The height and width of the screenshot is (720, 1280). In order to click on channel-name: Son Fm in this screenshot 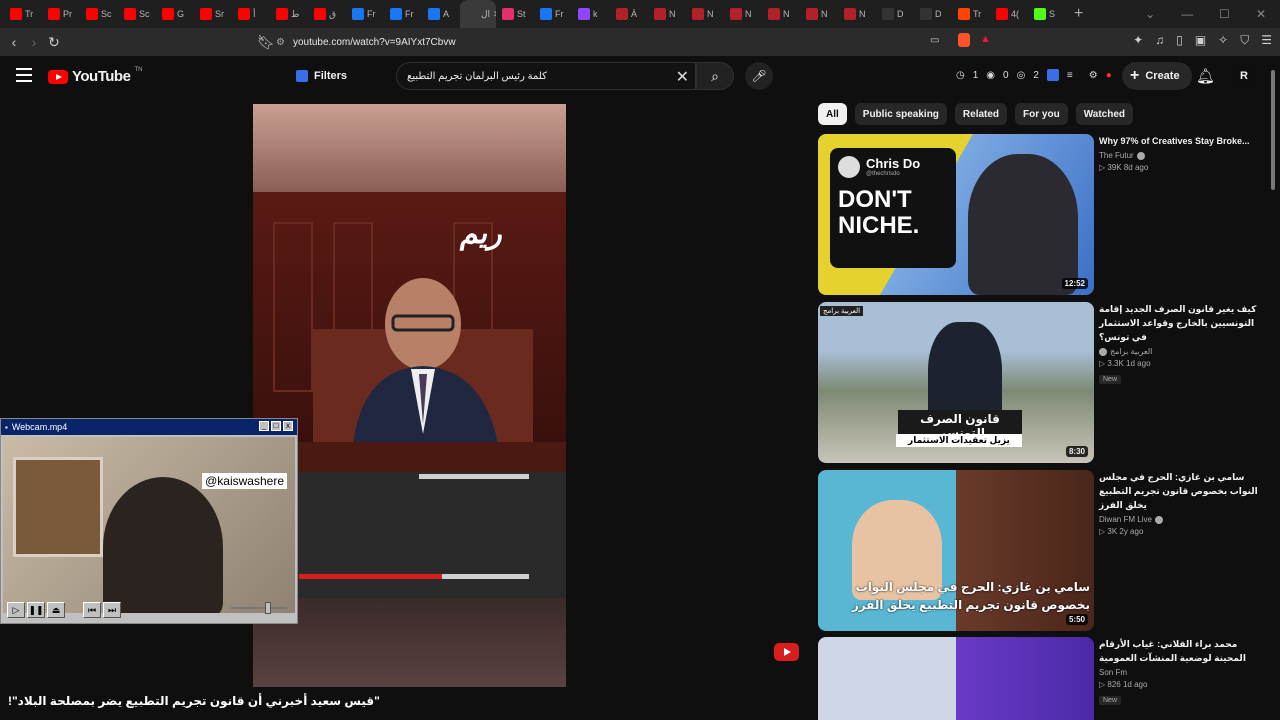, I will do `click(1179, 672)`.